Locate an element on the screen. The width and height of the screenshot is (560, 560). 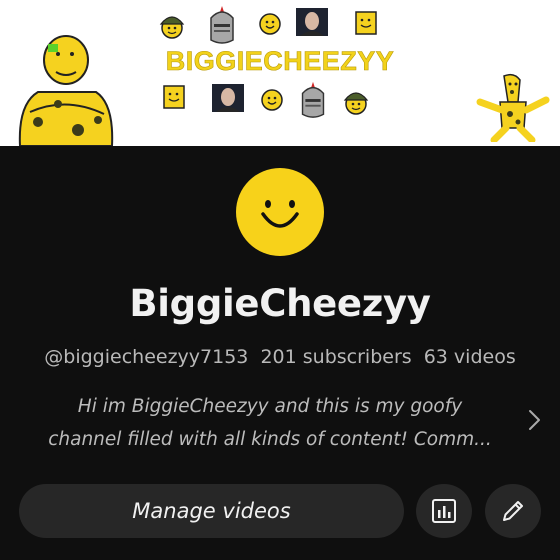
edit-channel-button is located at coordinates (513, 511).